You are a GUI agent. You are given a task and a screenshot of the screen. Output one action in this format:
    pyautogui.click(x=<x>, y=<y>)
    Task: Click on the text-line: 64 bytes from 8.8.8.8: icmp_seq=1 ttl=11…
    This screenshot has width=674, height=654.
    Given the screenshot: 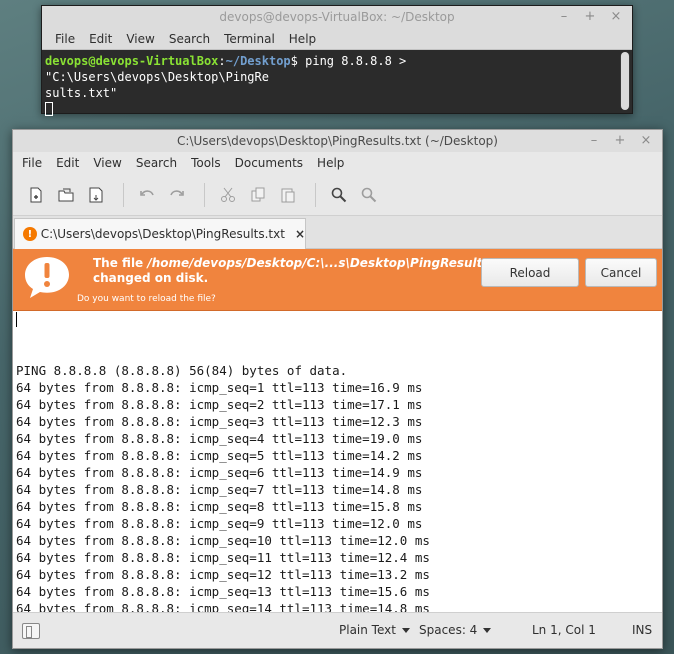 What is the action you would take?
    pyautogui.click(x=219, y=387)
    